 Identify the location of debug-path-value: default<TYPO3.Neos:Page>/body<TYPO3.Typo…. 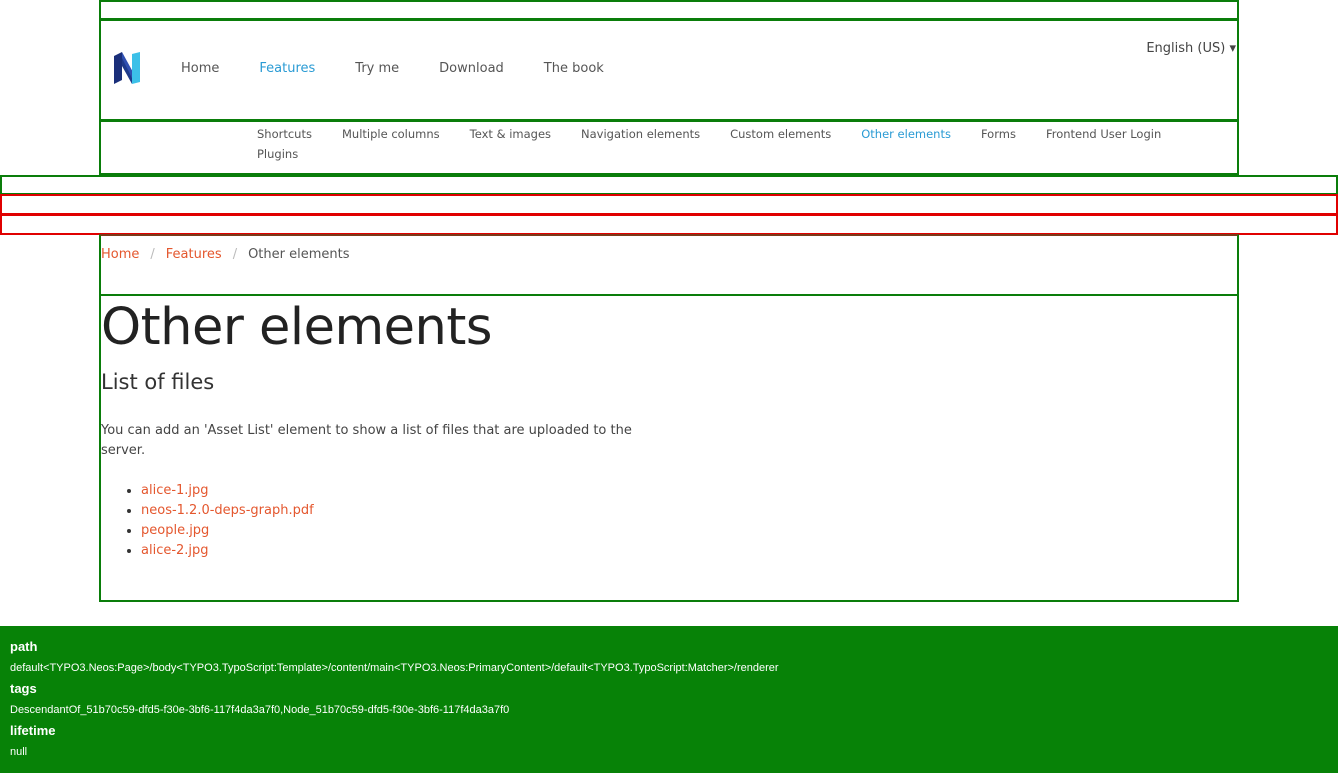
(394, 668).